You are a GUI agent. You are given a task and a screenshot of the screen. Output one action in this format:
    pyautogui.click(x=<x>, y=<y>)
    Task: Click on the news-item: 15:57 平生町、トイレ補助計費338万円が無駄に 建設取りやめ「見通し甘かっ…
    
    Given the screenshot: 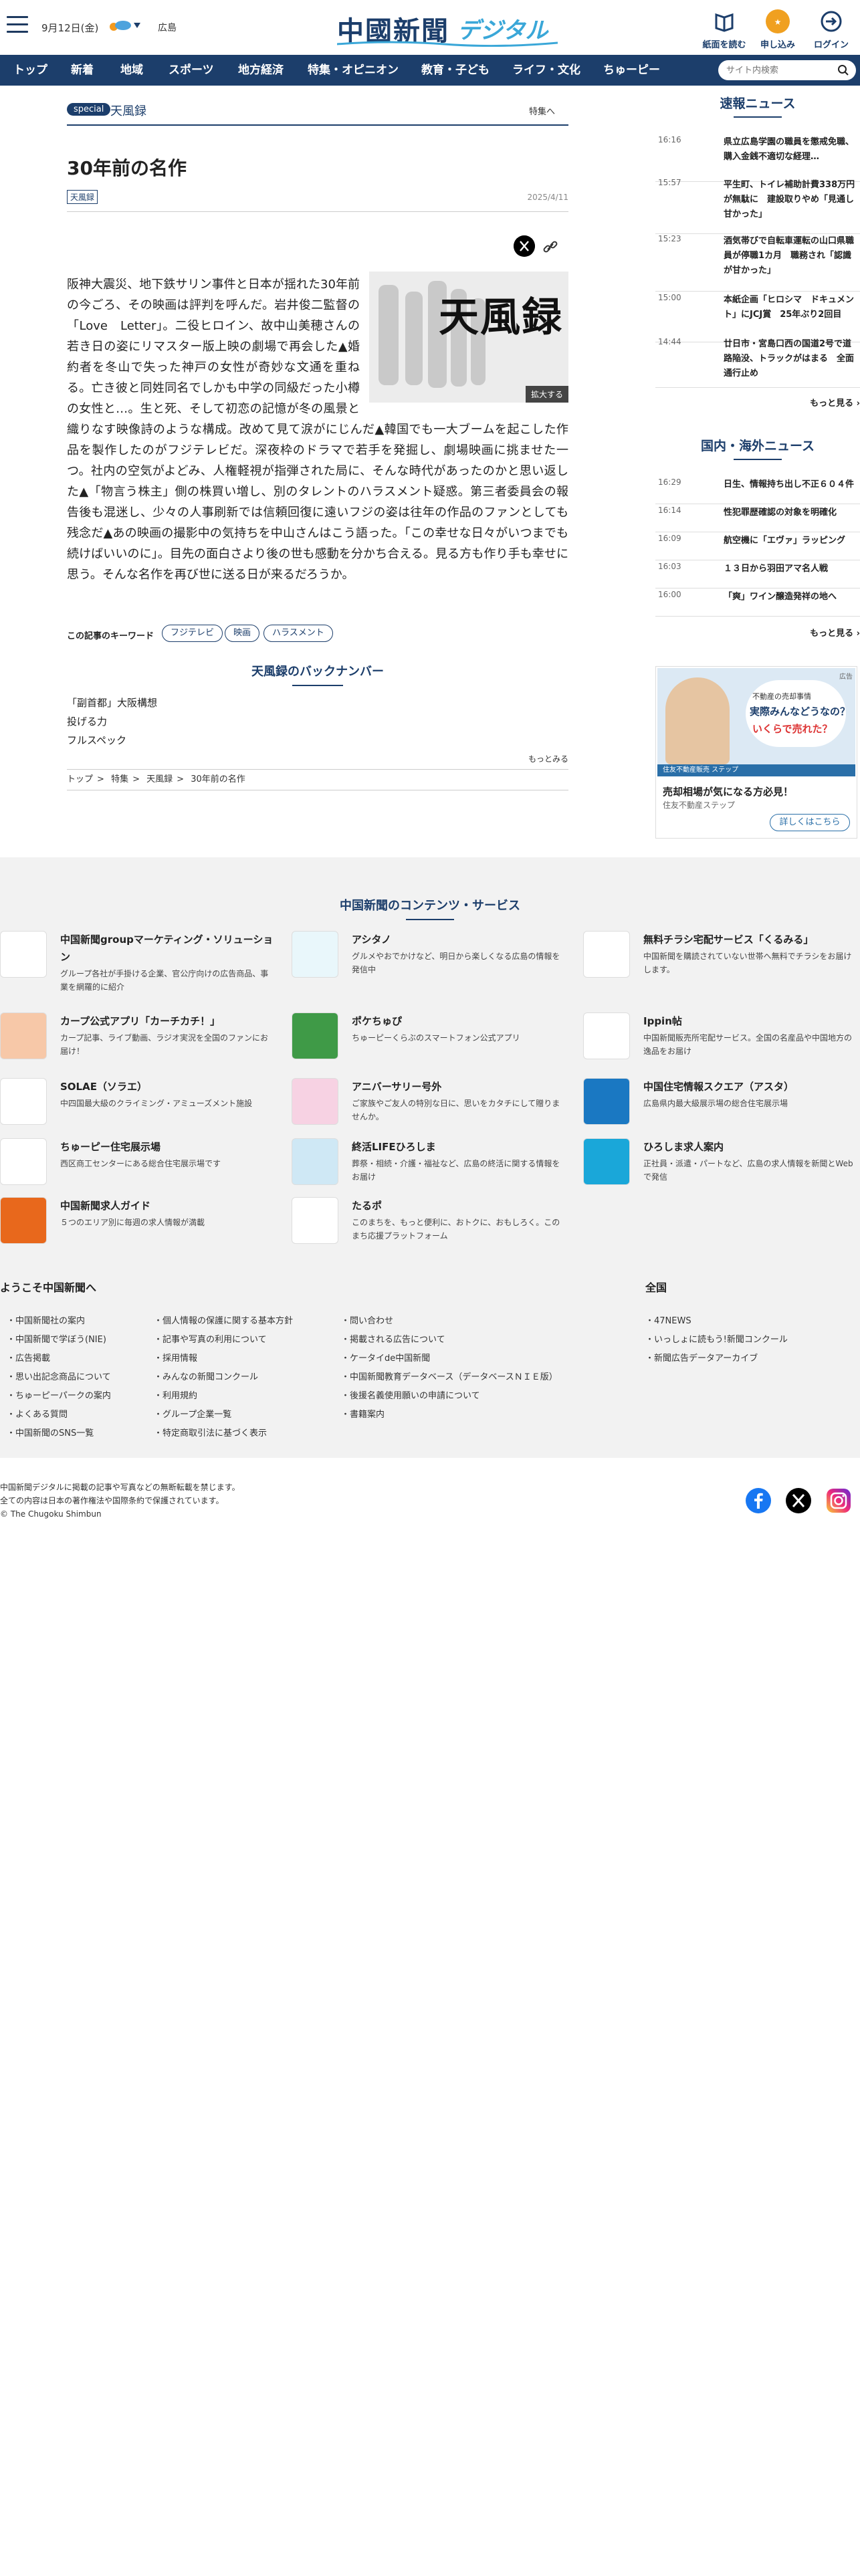 What is the action you would take?
    pyautogui.click(x=757, y=206)
    